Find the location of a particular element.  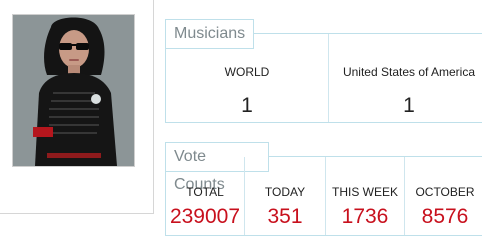

world-rank: 1 is located at coordinates (247, 105).